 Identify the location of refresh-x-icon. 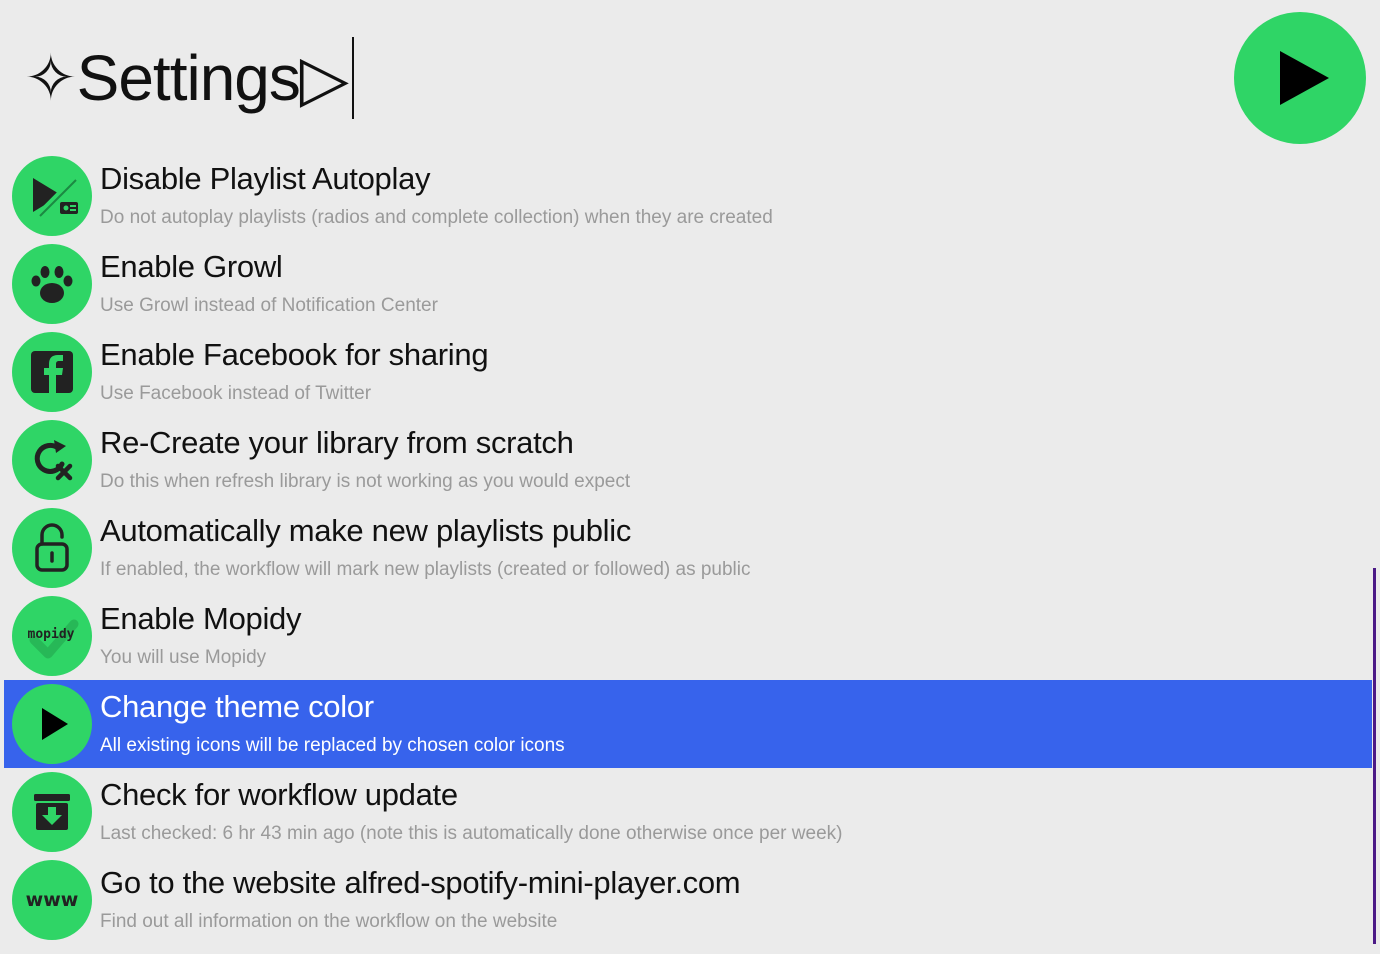
(52, 460).